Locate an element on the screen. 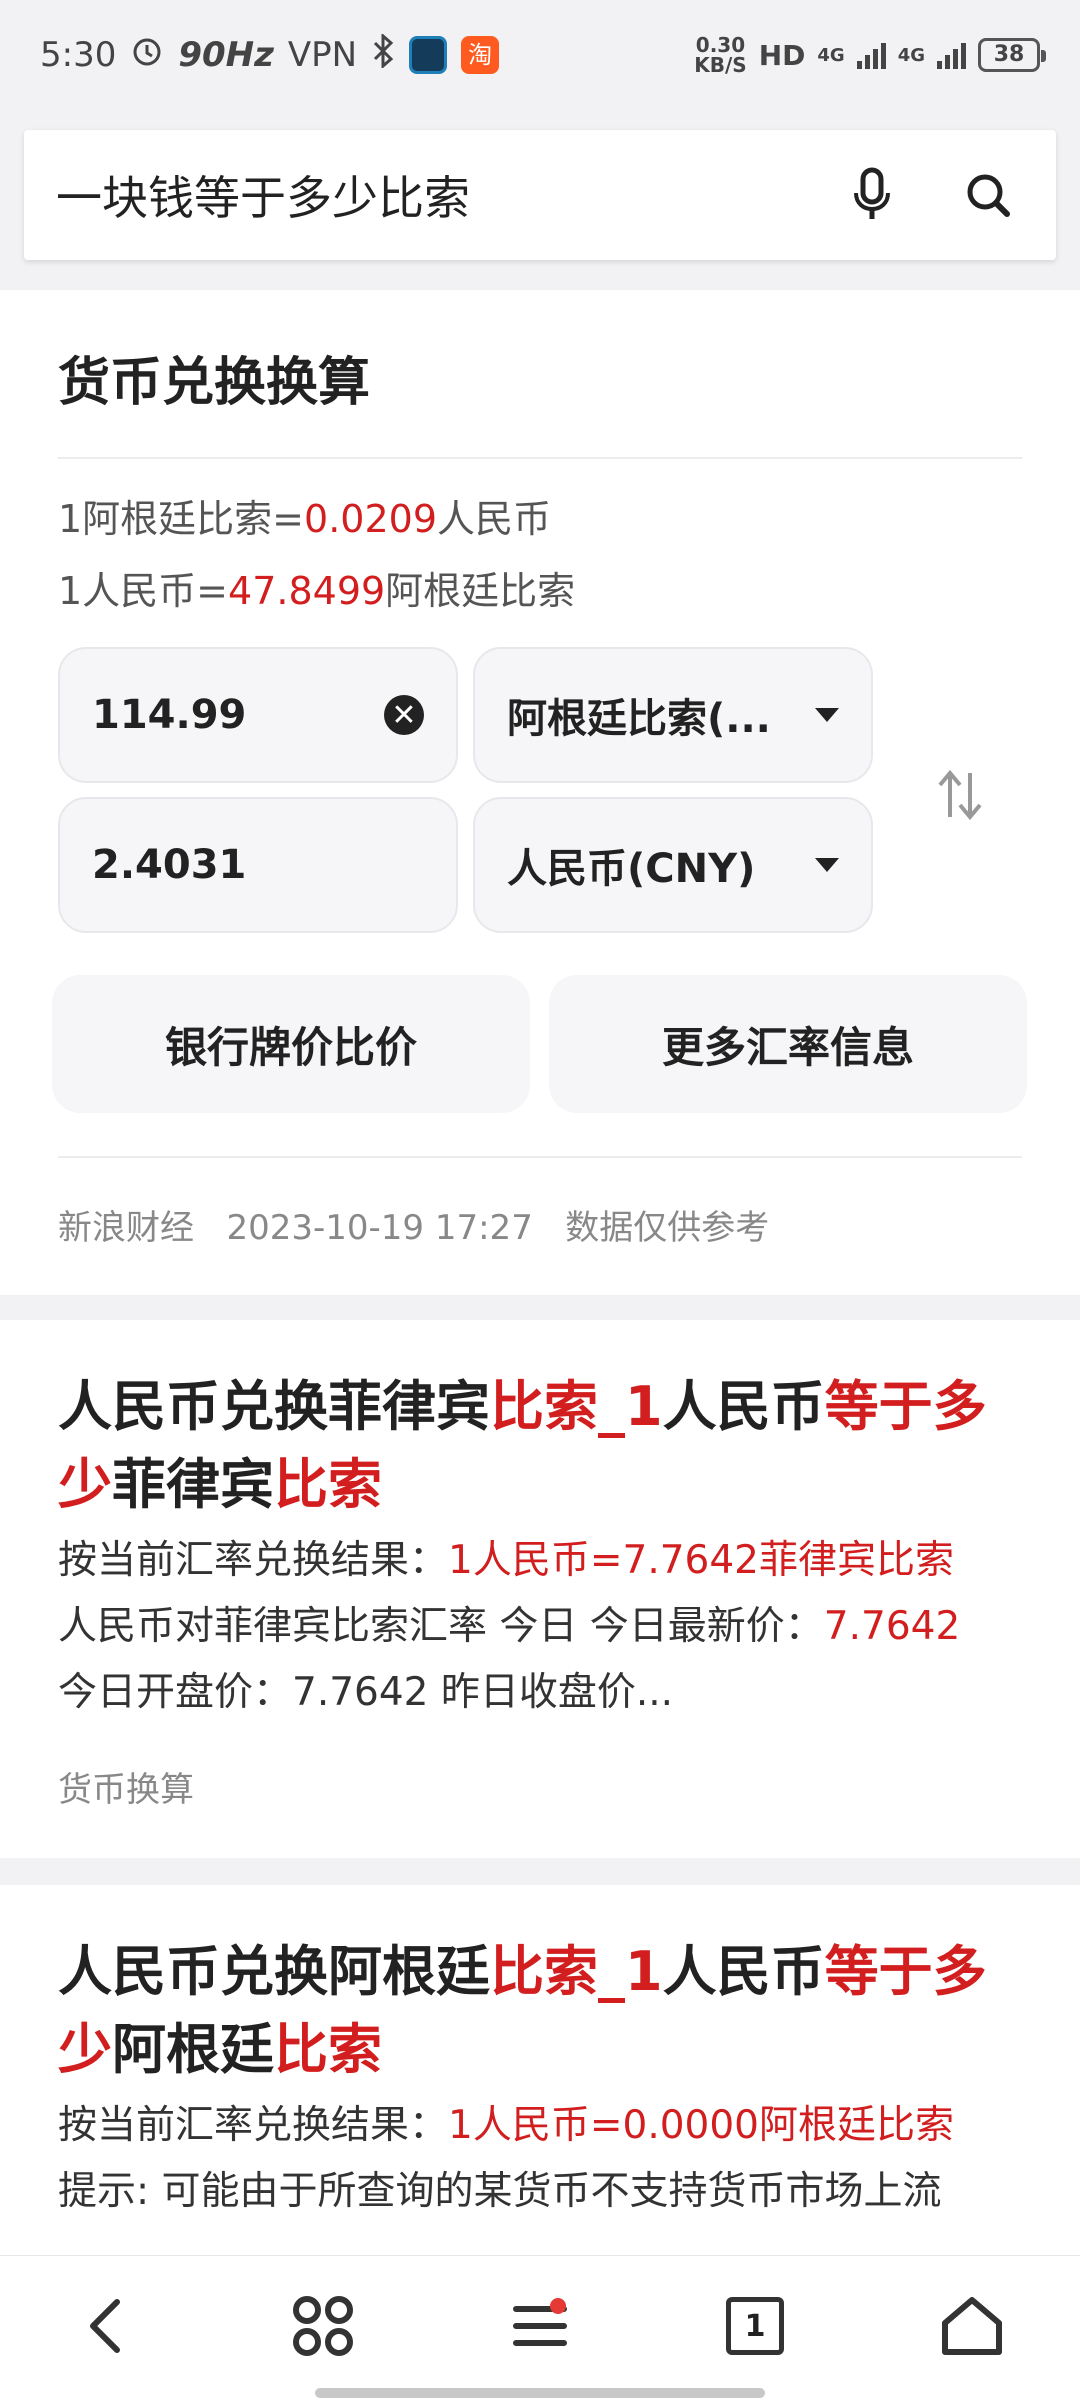 This screenshot has height=2400, width=1080. notification-dot is located at coordinates (558, 2306).